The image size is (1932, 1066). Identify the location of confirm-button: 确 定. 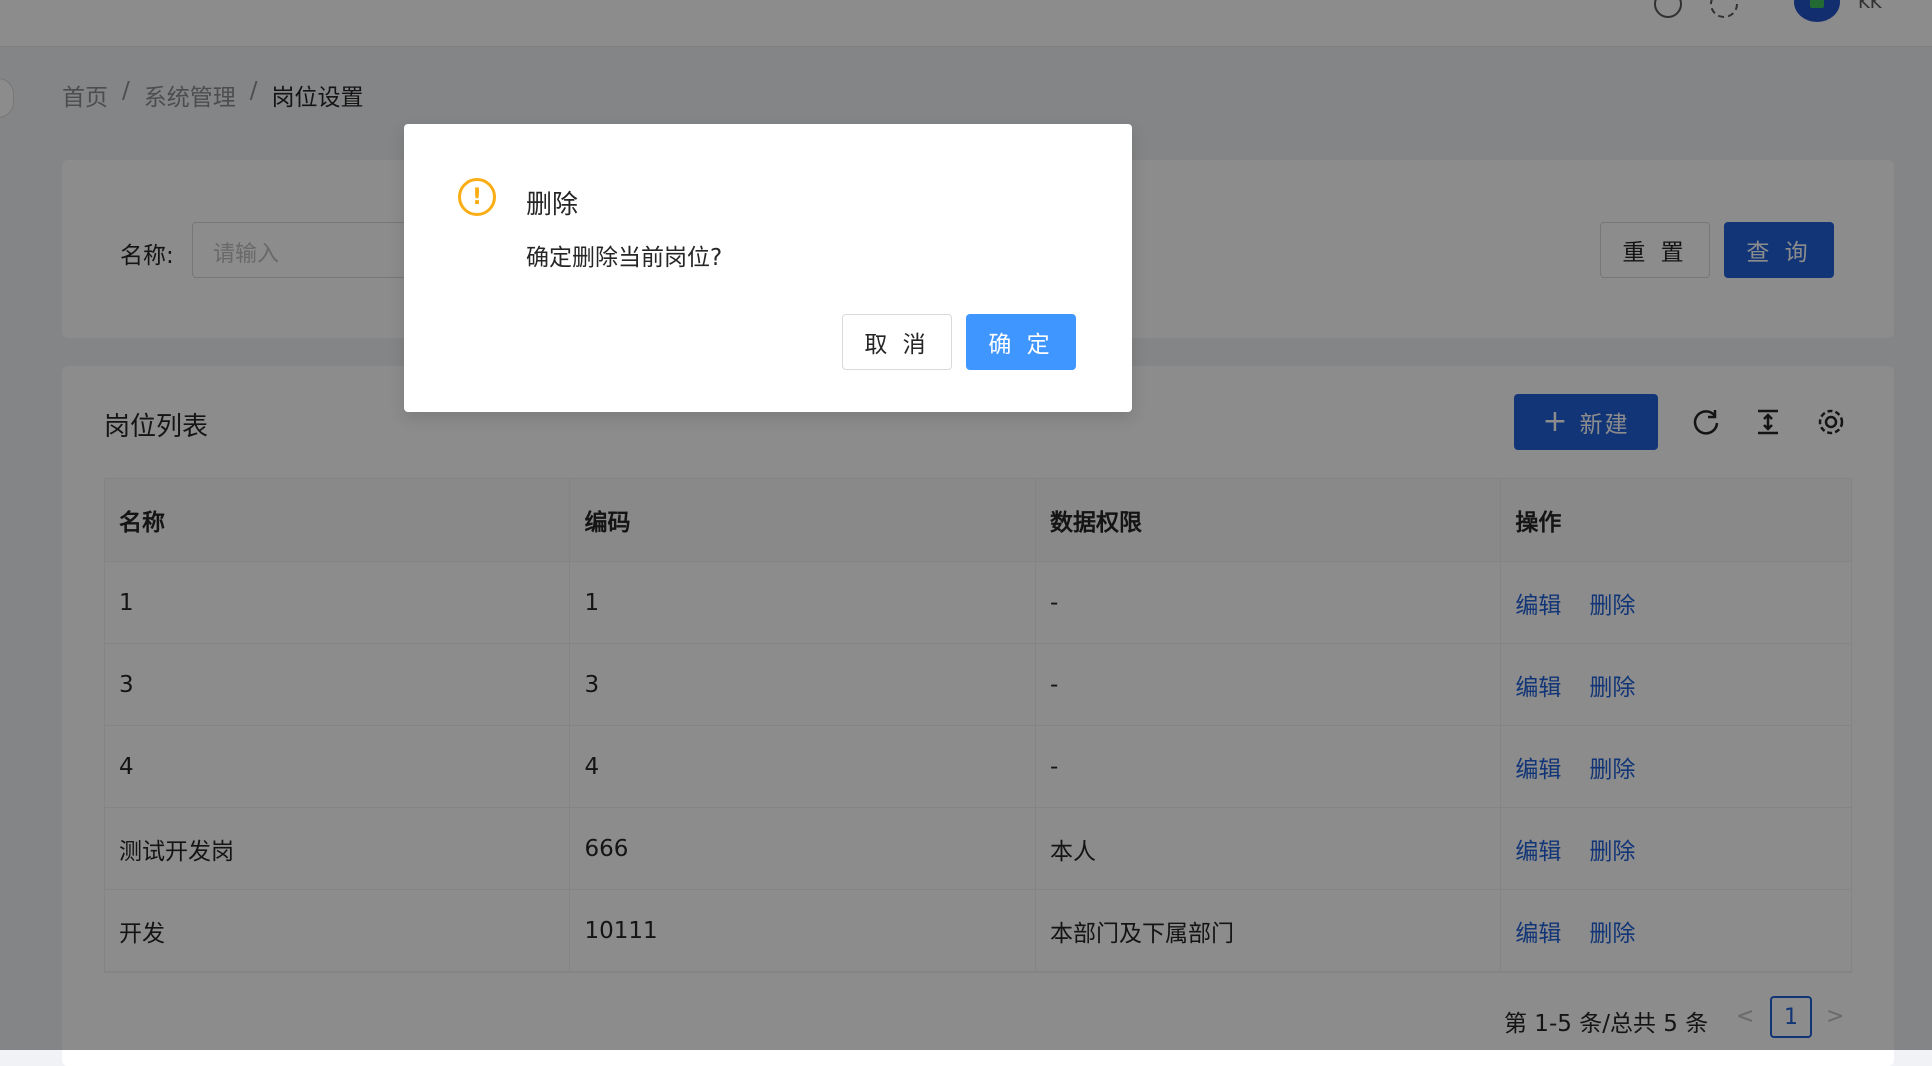
(1021, 342).